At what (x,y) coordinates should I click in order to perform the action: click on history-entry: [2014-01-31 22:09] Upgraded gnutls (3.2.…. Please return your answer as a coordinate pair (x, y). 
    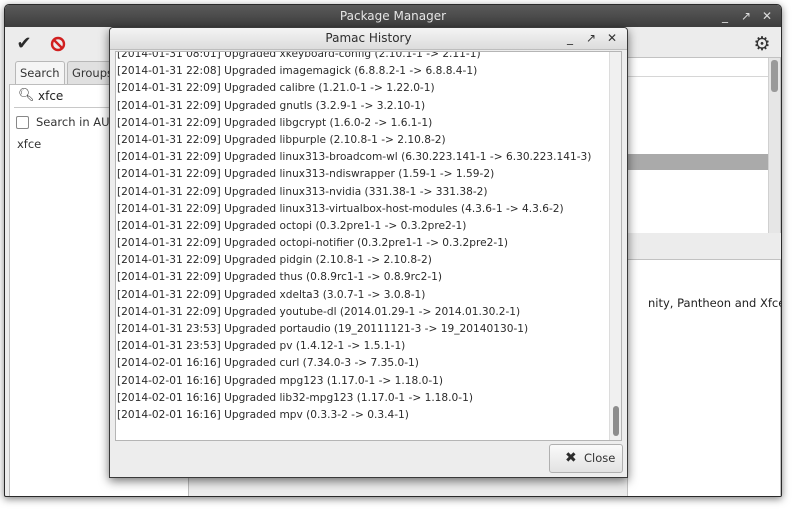
    Looking at the image, I should click on (271, 105).